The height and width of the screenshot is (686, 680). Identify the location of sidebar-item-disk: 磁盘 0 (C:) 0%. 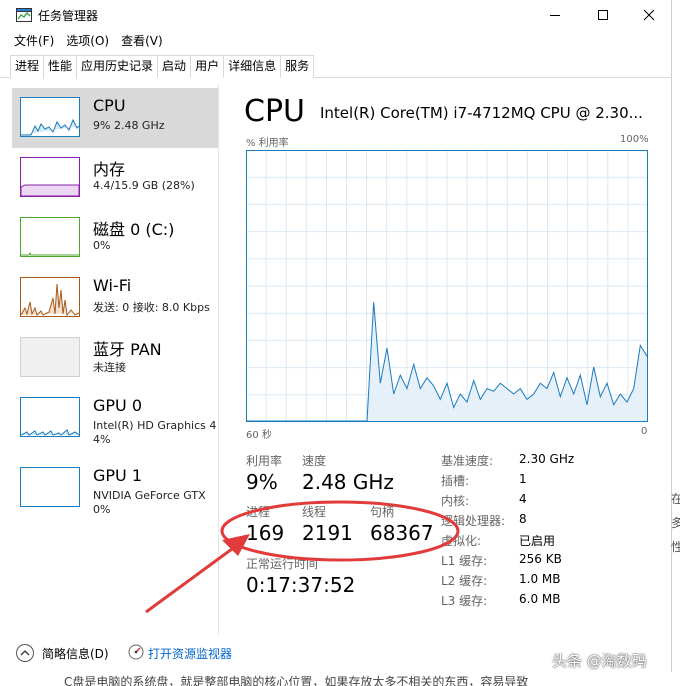
(115, 238).